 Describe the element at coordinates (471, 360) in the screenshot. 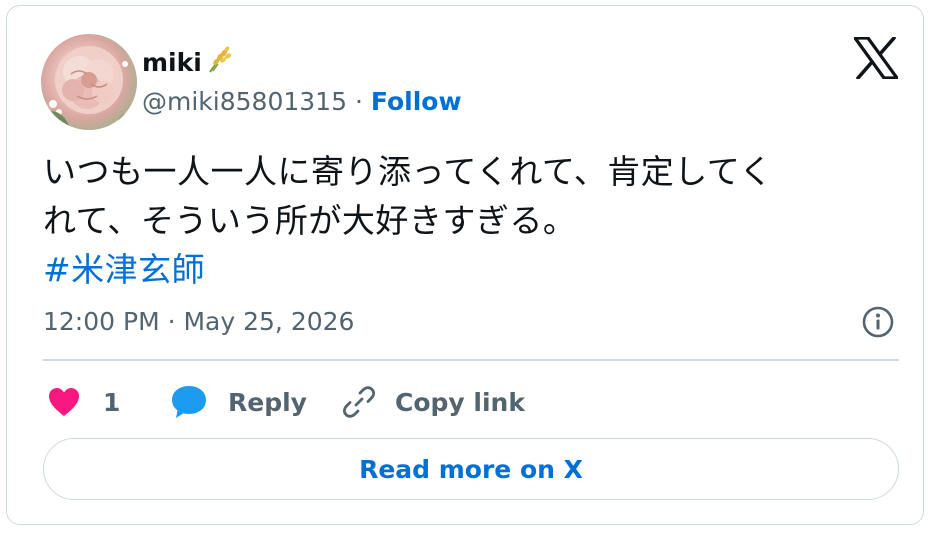

I see `divider` at that location.